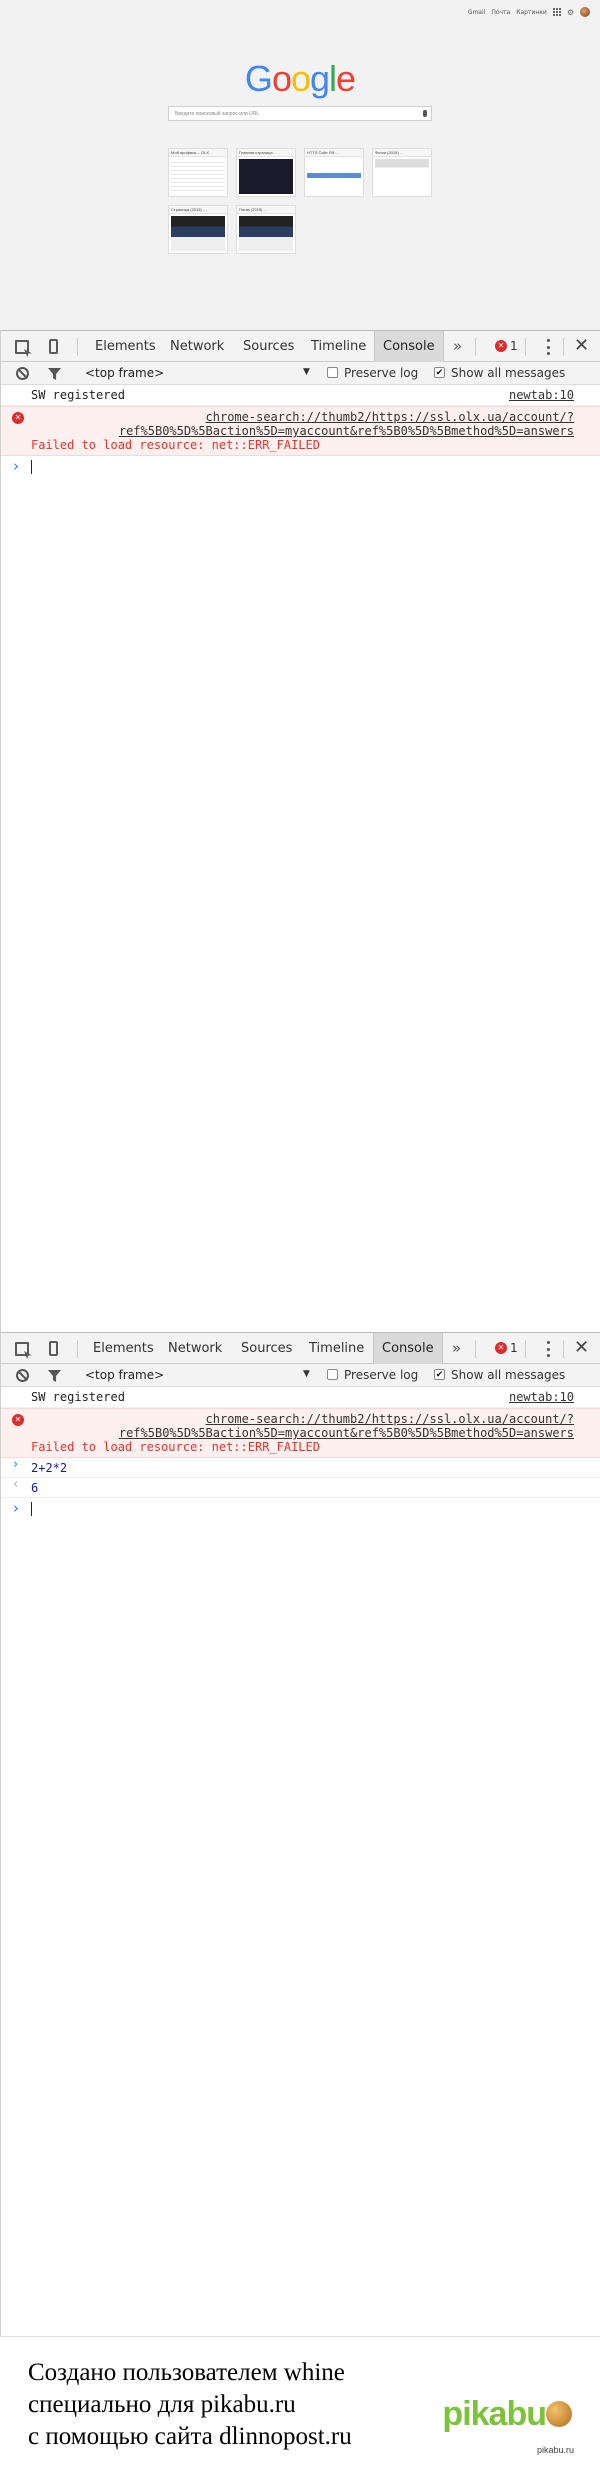 Image resolution: width=600 pixels, height=2467 pixels. Describe the element at coordinates (300, 1467) in the screenshot. I see `console-input-entry: › 2+2*2` at that location.